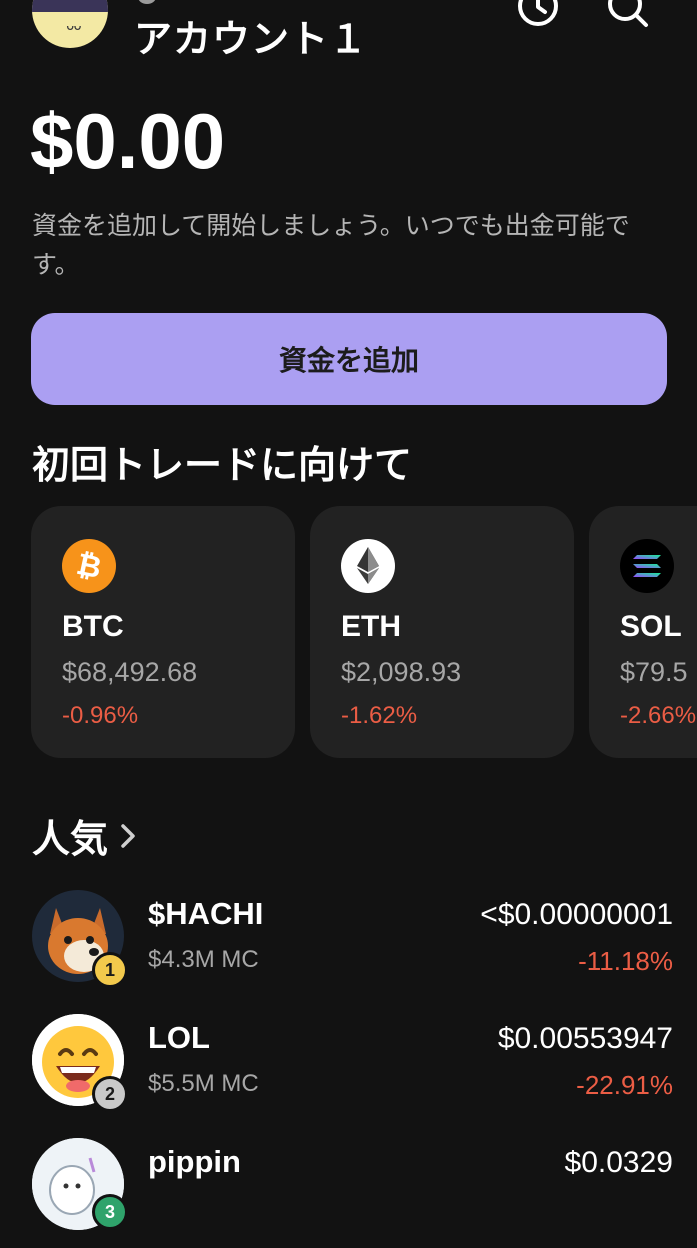  Describe the element at coordinates (651, 626) in the screenshot. I see `token-symbol: SOL` at that location.